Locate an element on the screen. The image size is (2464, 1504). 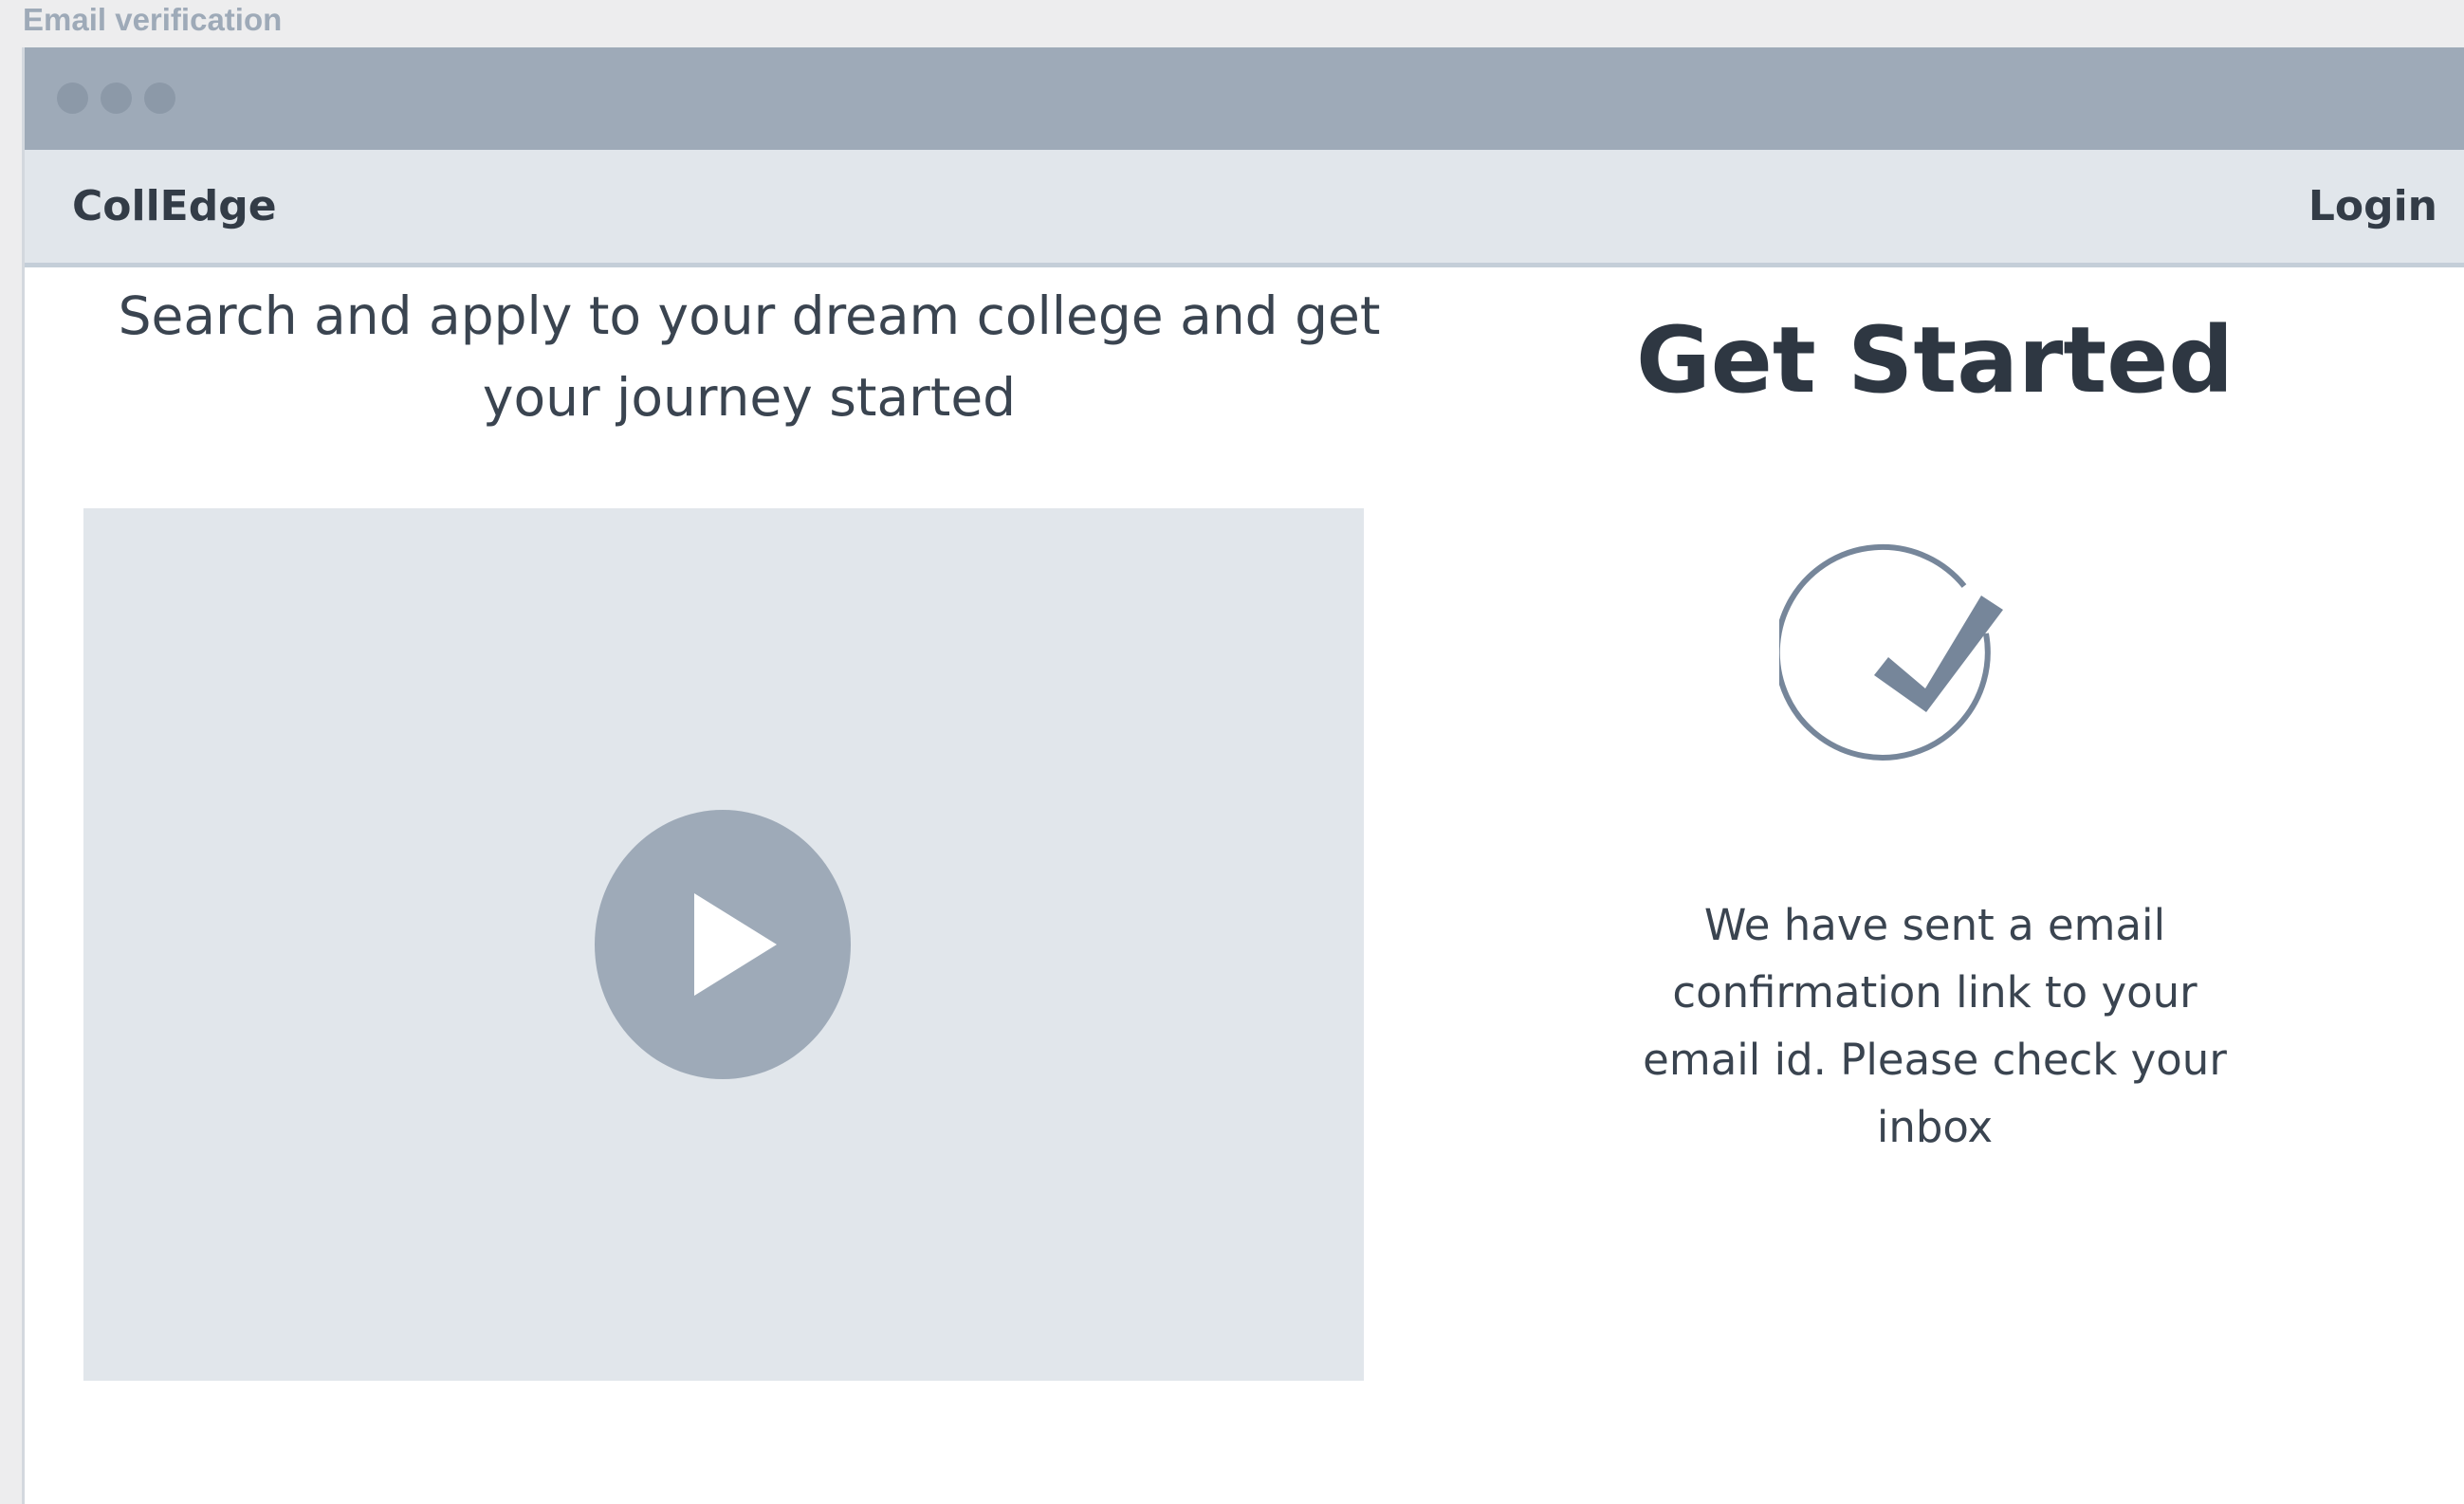
window-close-dot is located at coordinates (72, 98).